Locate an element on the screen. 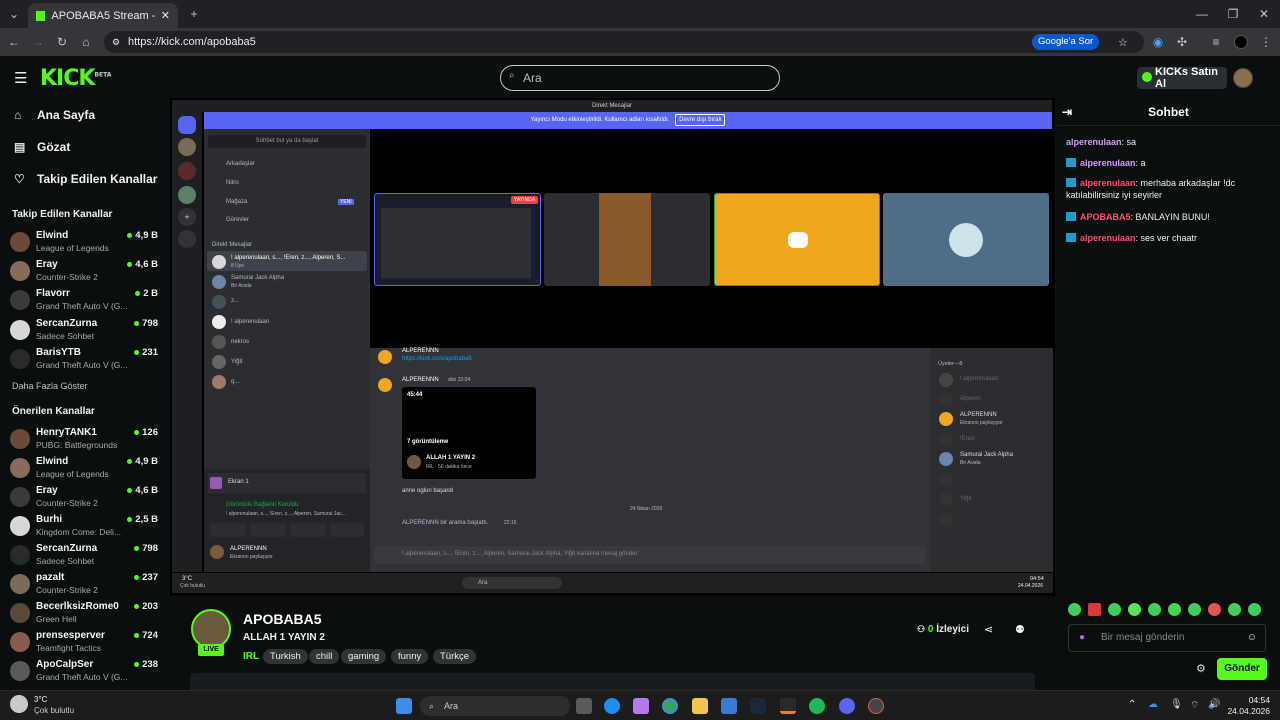  sidebar-channel: HenryTANK1 PUBG: Battlegrounds 126 is located at coordinates (86, 440).